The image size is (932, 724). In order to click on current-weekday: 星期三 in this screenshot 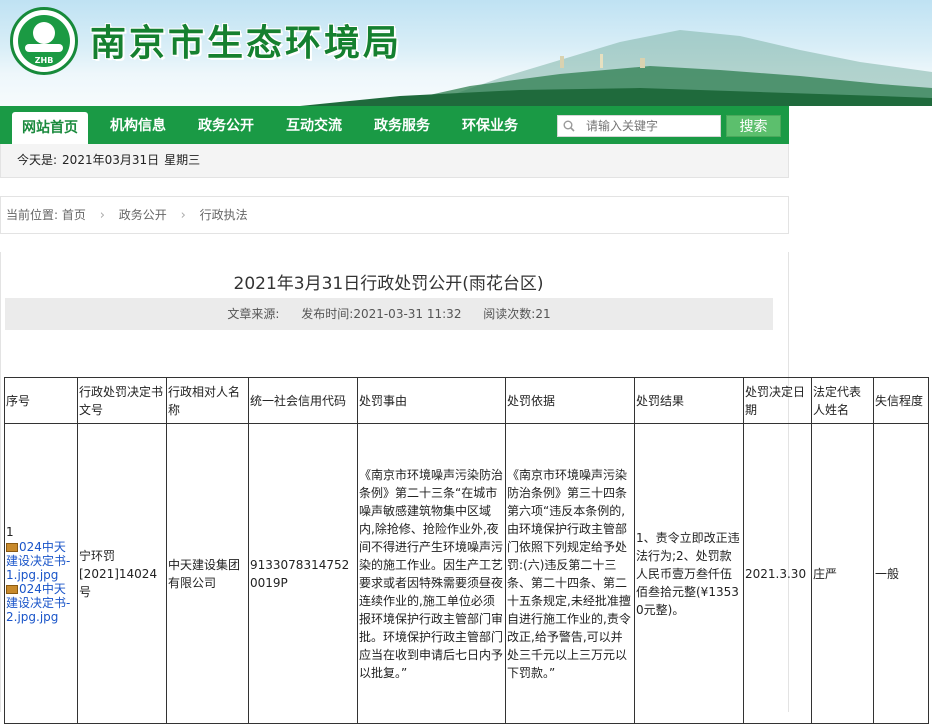, I will do `click(182, 160)`.